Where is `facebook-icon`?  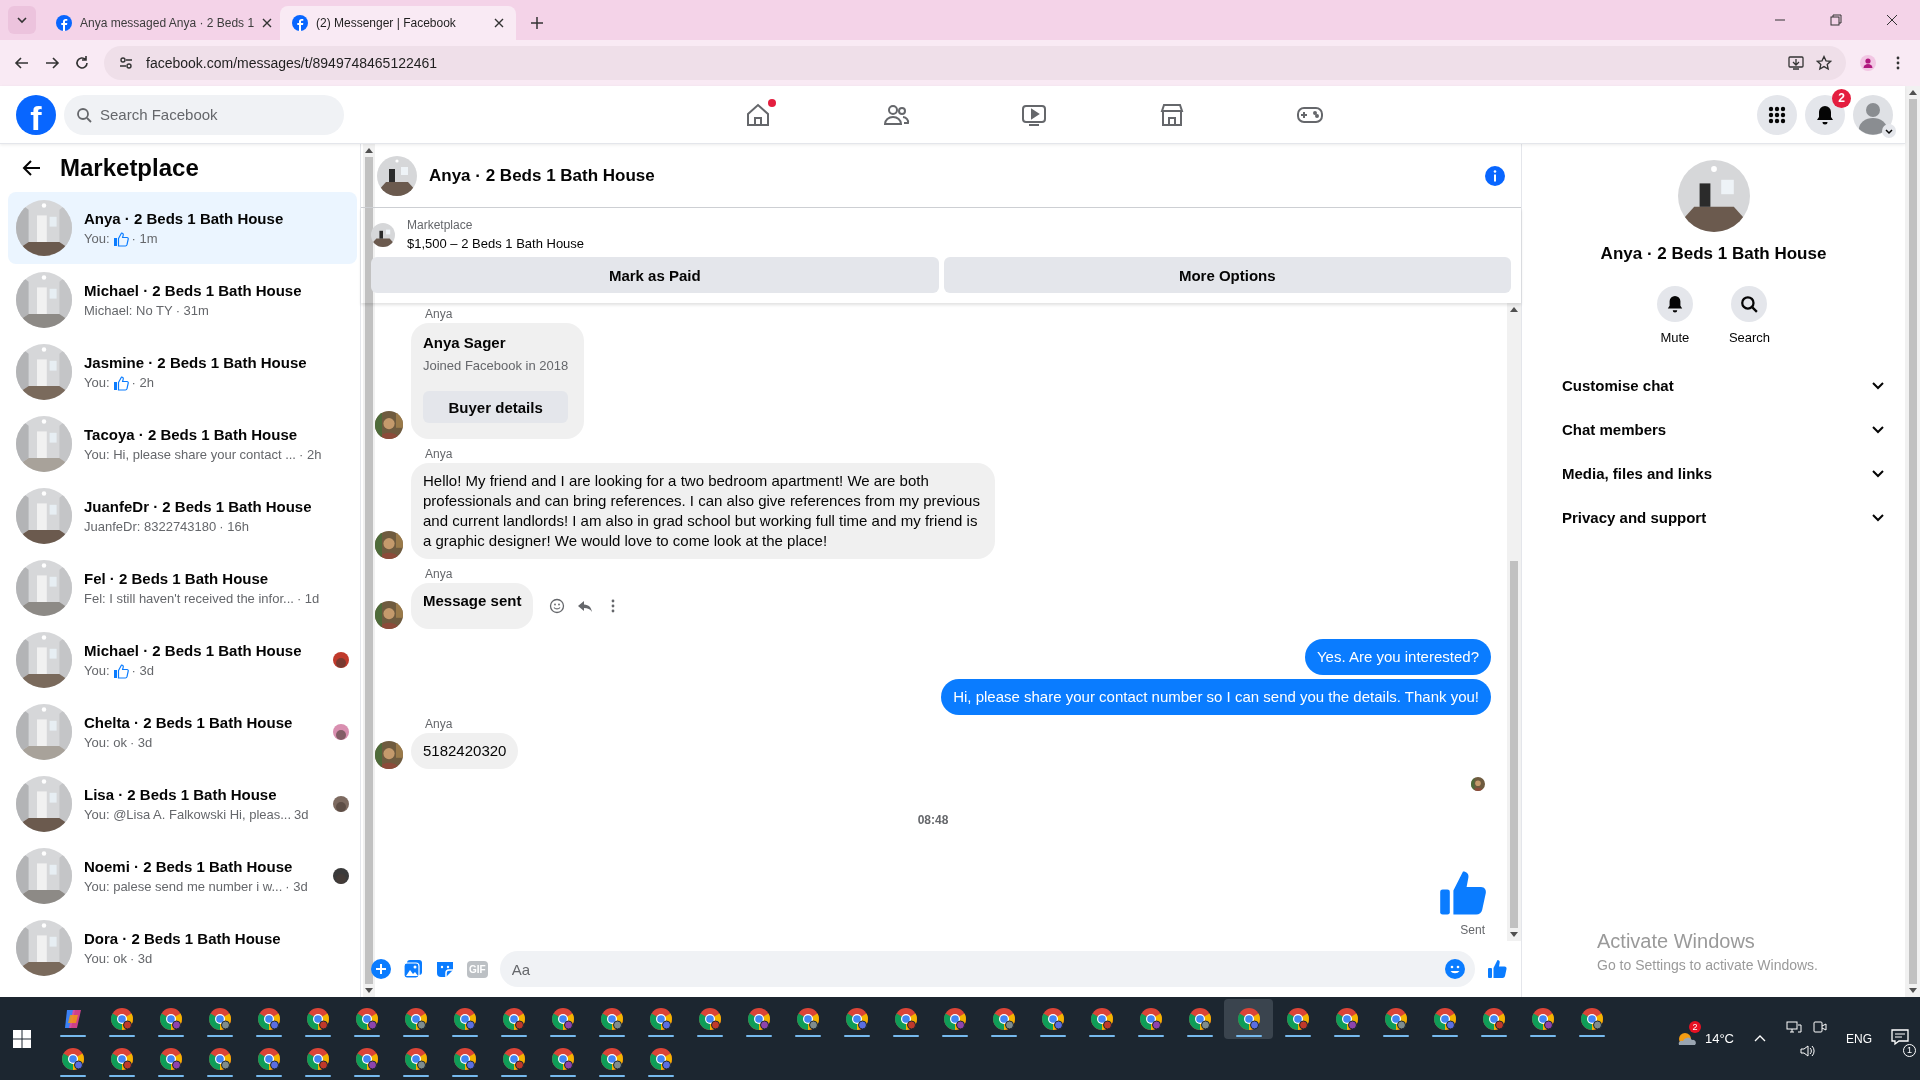
facebook-icon is located at coordinates (300, 23).